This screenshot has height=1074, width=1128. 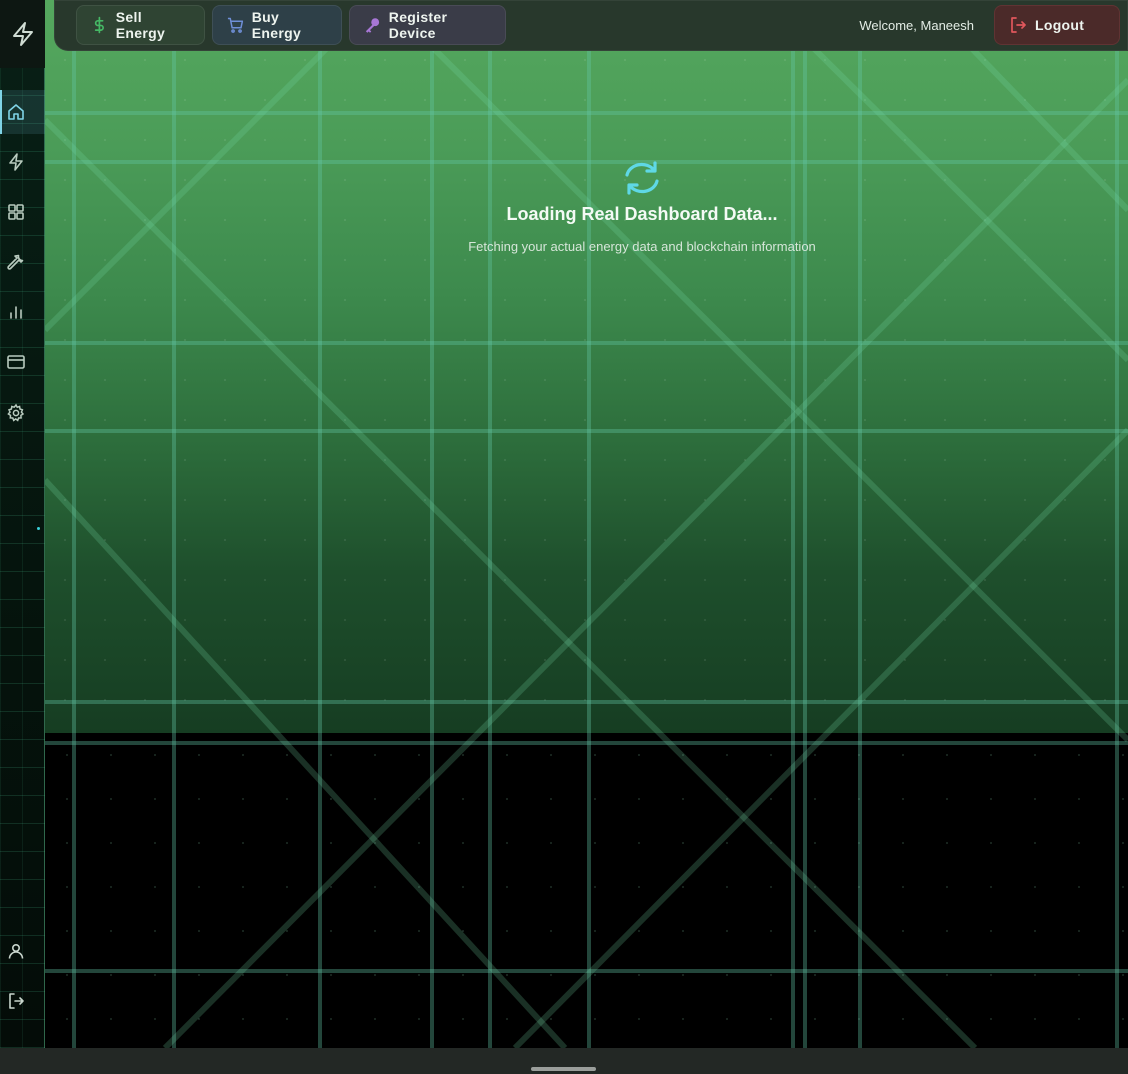 I want to click on logout-label: Logout, so click(x=1060, y=25).